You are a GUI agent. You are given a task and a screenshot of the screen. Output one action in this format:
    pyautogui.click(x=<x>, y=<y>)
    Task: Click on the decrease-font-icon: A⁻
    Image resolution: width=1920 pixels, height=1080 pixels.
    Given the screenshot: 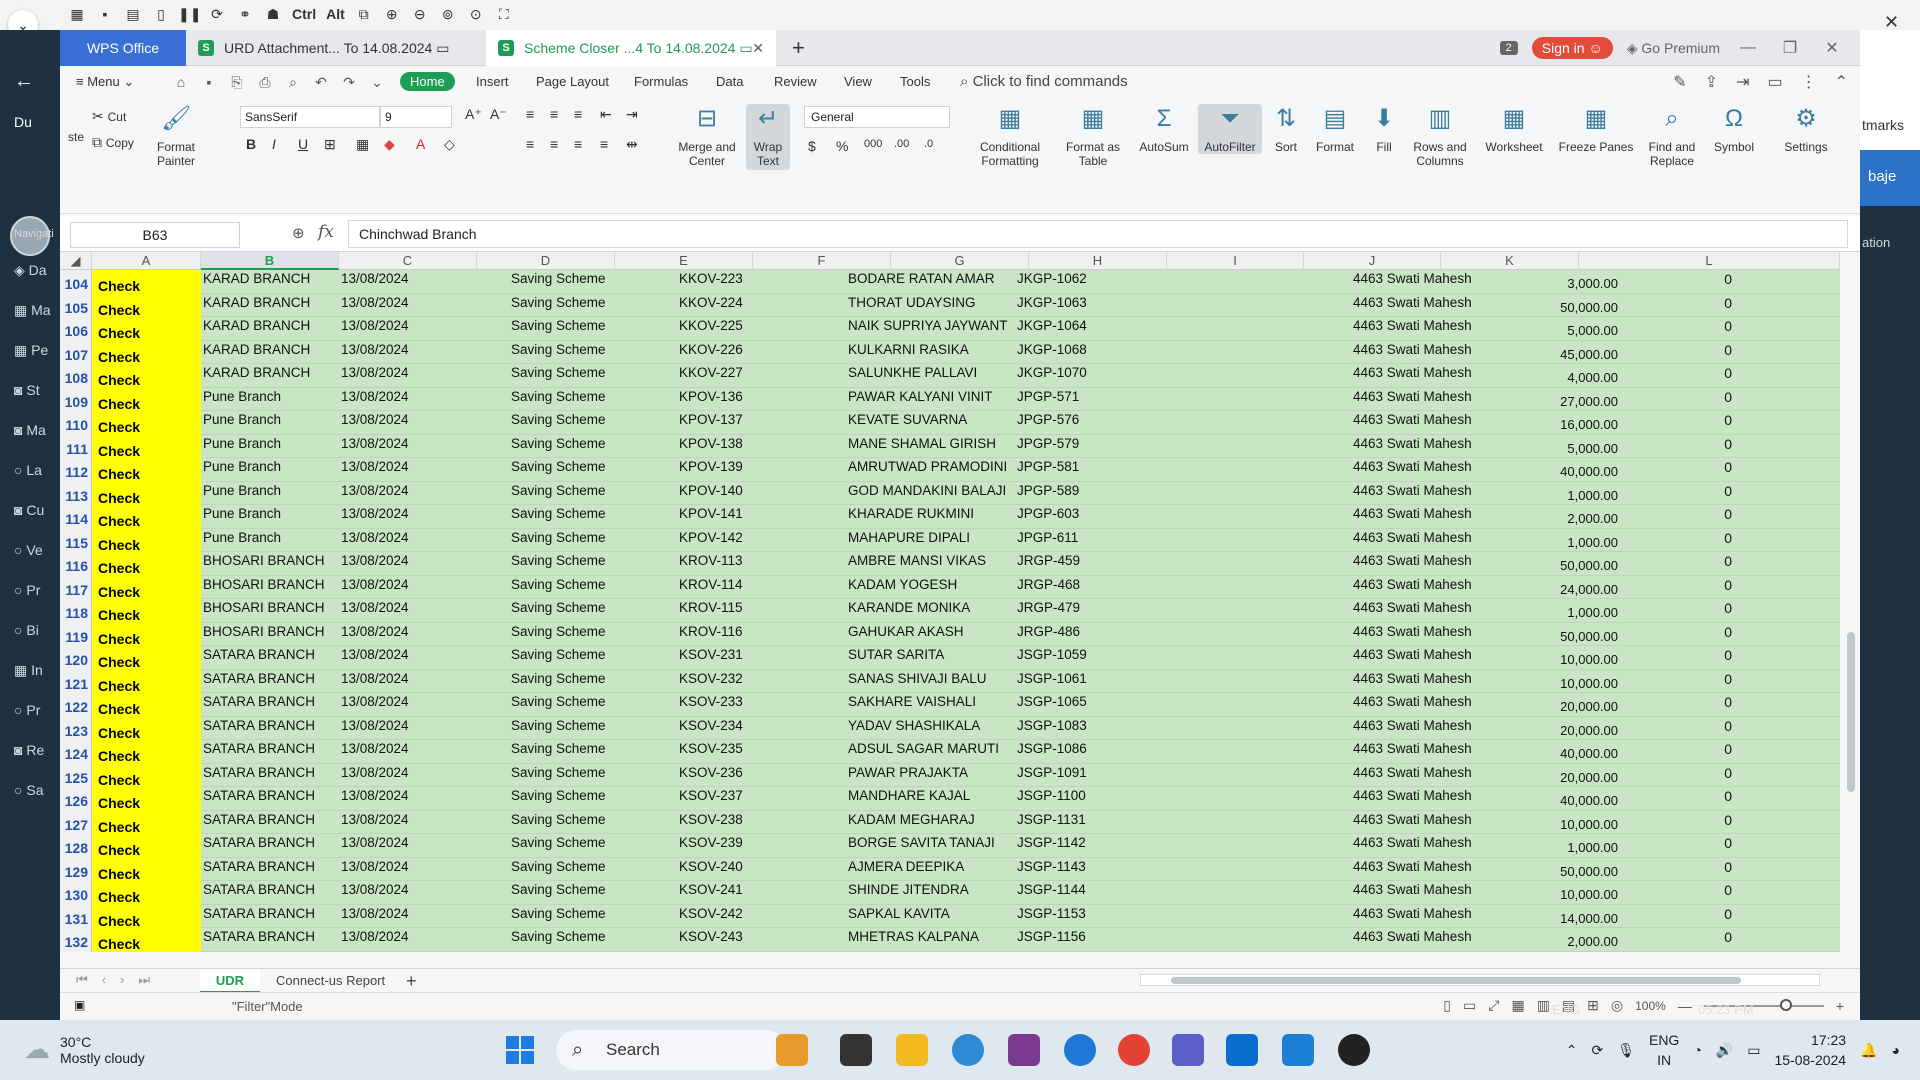 What is the action you would take?
    pyautogui.click(x=498, y=114)
    